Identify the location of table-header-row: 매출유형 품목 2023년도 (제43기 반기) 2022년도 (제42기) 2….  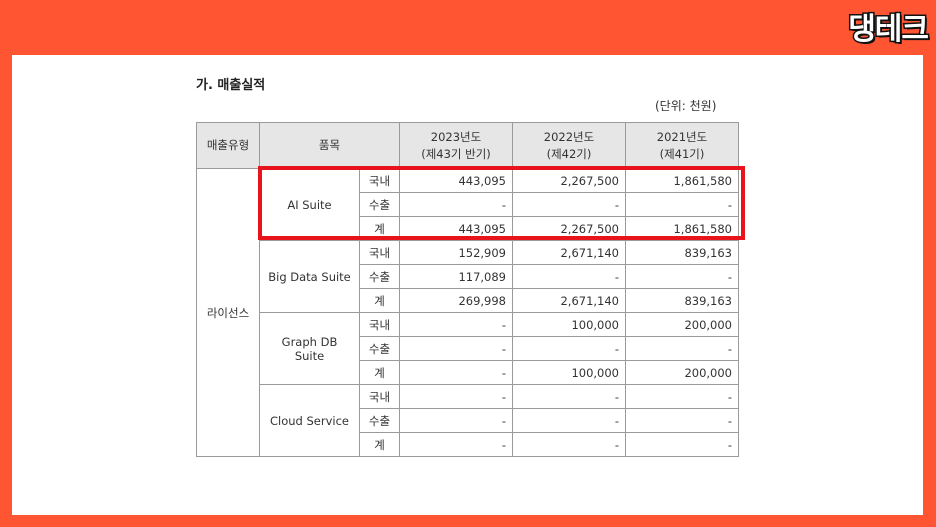
(467, 145).